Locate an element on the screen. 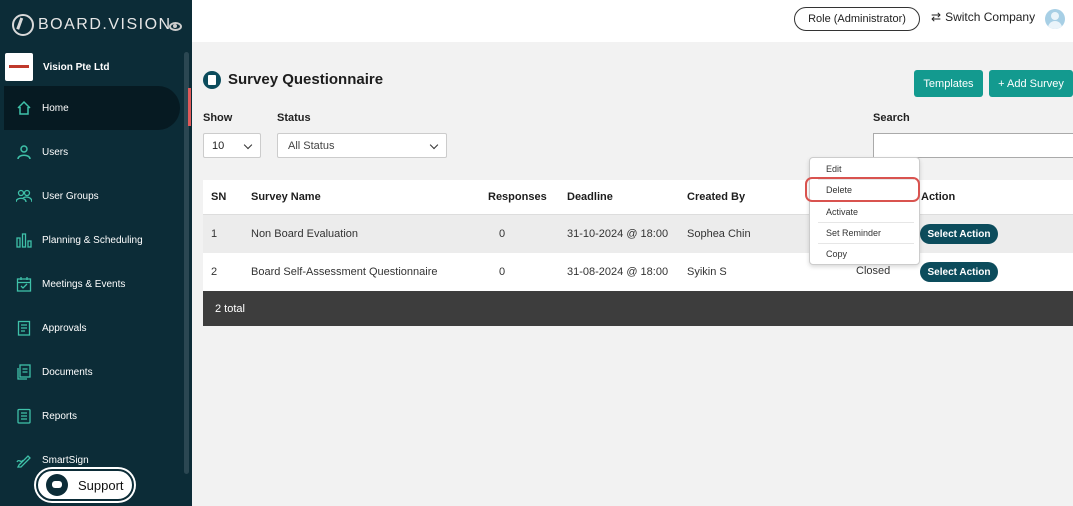 The width and height of the screenshot is (1073, 506). clipboard-icon is located at coordinates (24, 328).